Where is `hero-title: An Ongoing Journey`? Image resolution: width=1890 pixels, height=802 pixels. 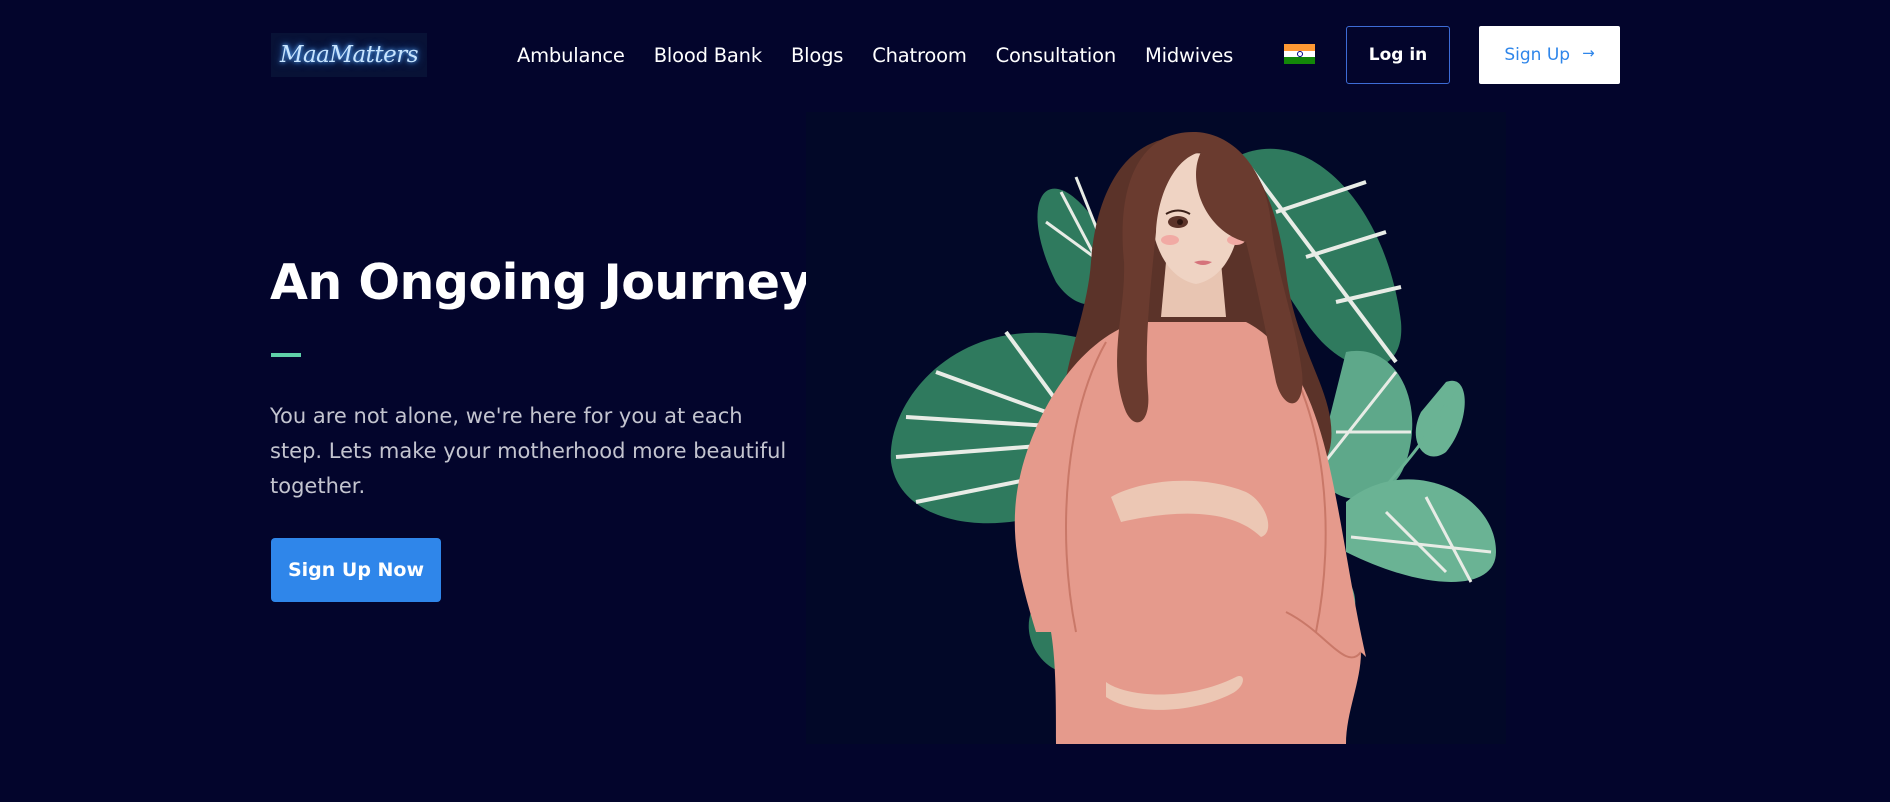
hero-title: An Ongoing Journey is located at coordinates (540, 282).